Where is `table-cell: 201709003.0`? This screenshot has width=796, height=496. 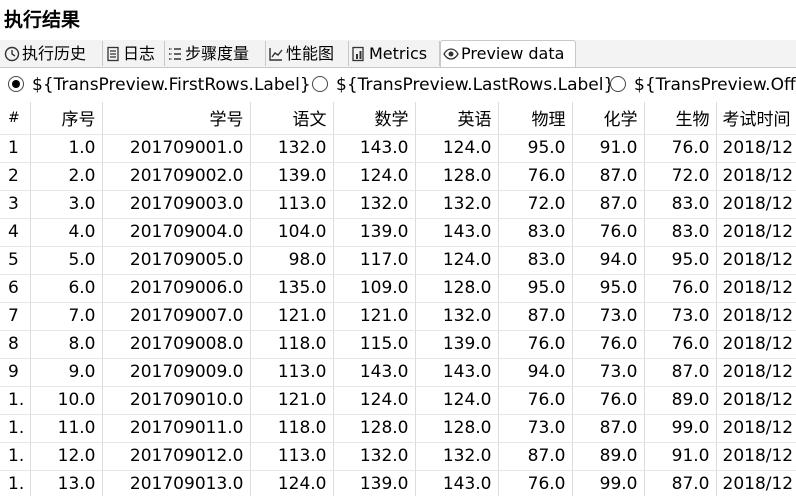
table-cell: 201709003.0 is located at coordinates (176, 204).